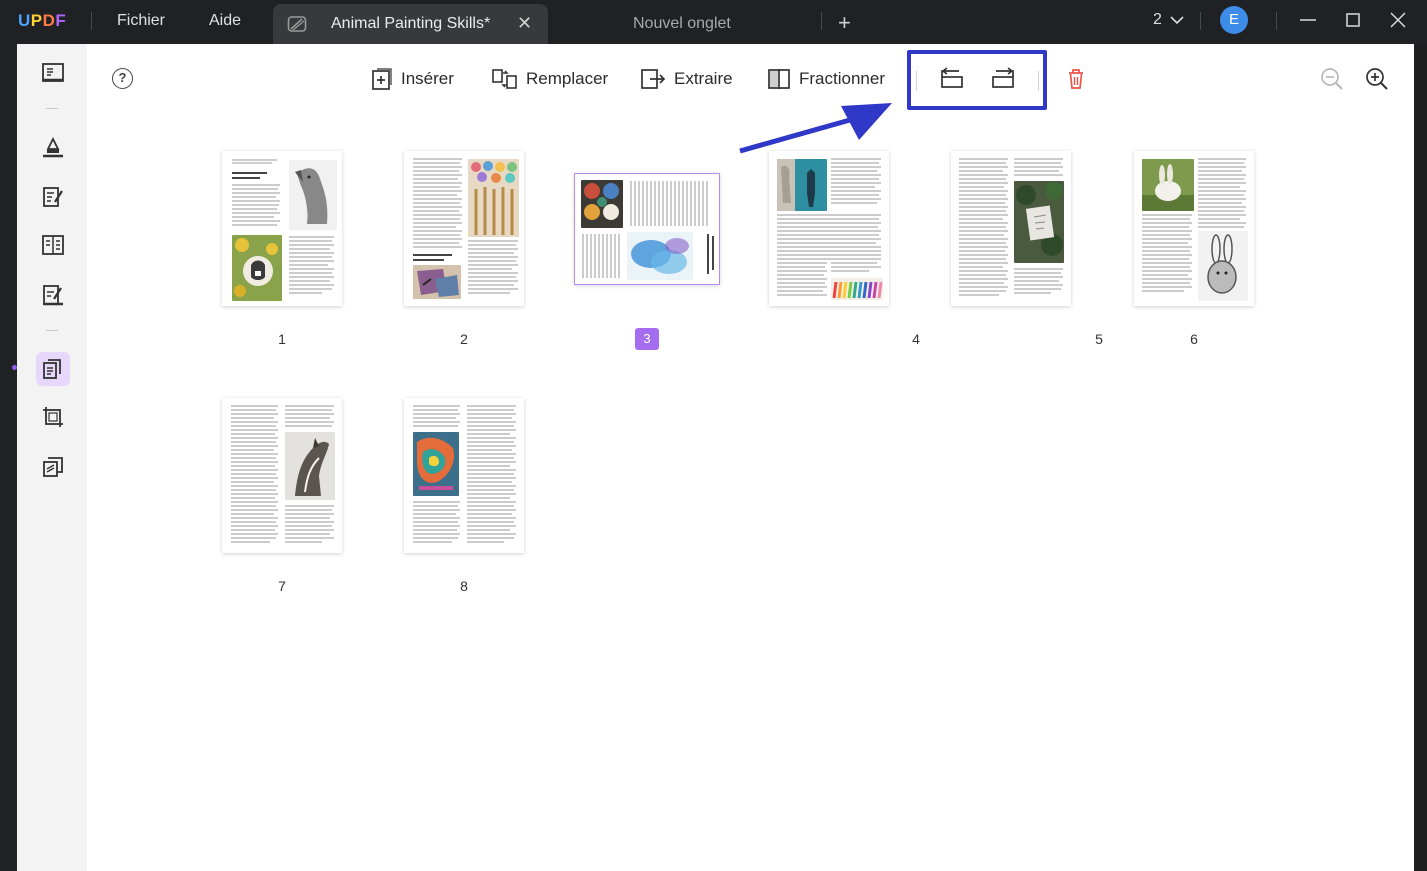 Image resolution: width=1427 pixels, height=871 pixels. Describe the element at coordinates (1194, 339) in the screenshot. I see `page-number: 6` at that location.